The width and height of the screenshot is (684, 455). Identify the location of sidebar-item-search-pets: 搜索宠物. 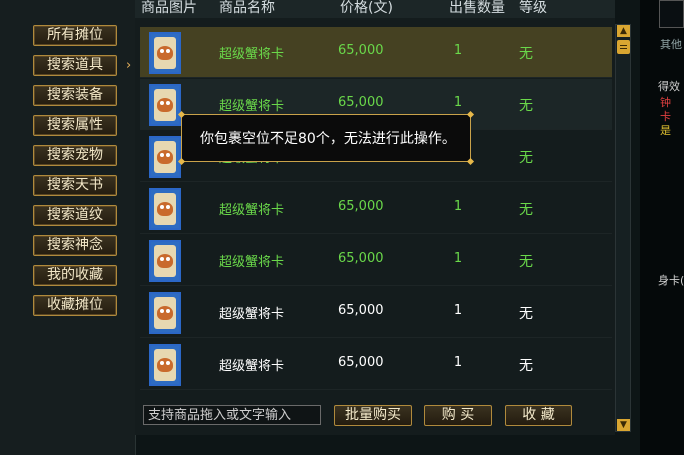
(75, 155).